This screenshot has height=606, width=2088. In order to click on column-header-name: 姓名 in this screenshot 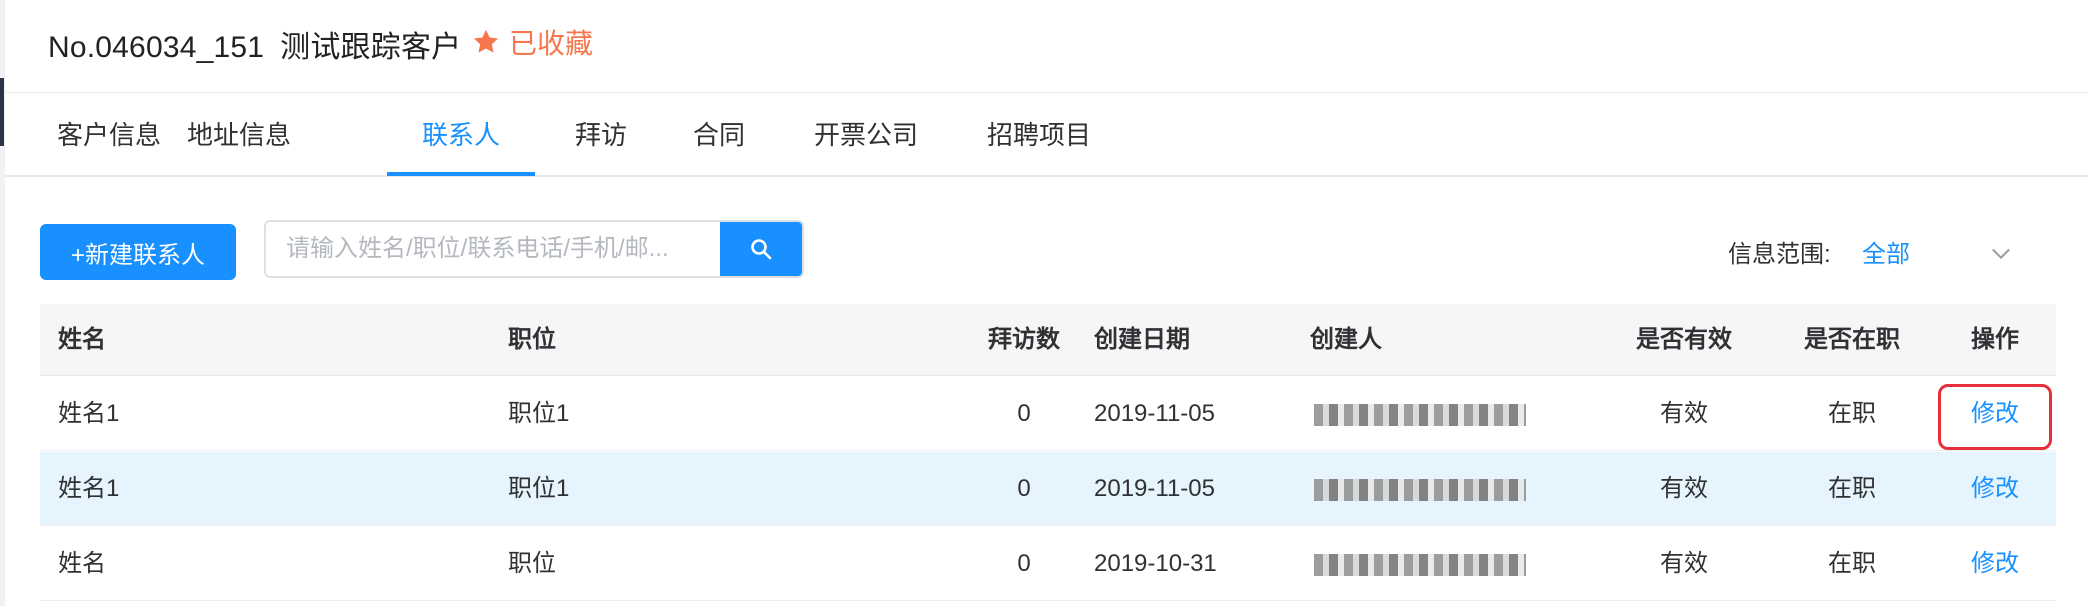, I will do `click(82, 339)`.